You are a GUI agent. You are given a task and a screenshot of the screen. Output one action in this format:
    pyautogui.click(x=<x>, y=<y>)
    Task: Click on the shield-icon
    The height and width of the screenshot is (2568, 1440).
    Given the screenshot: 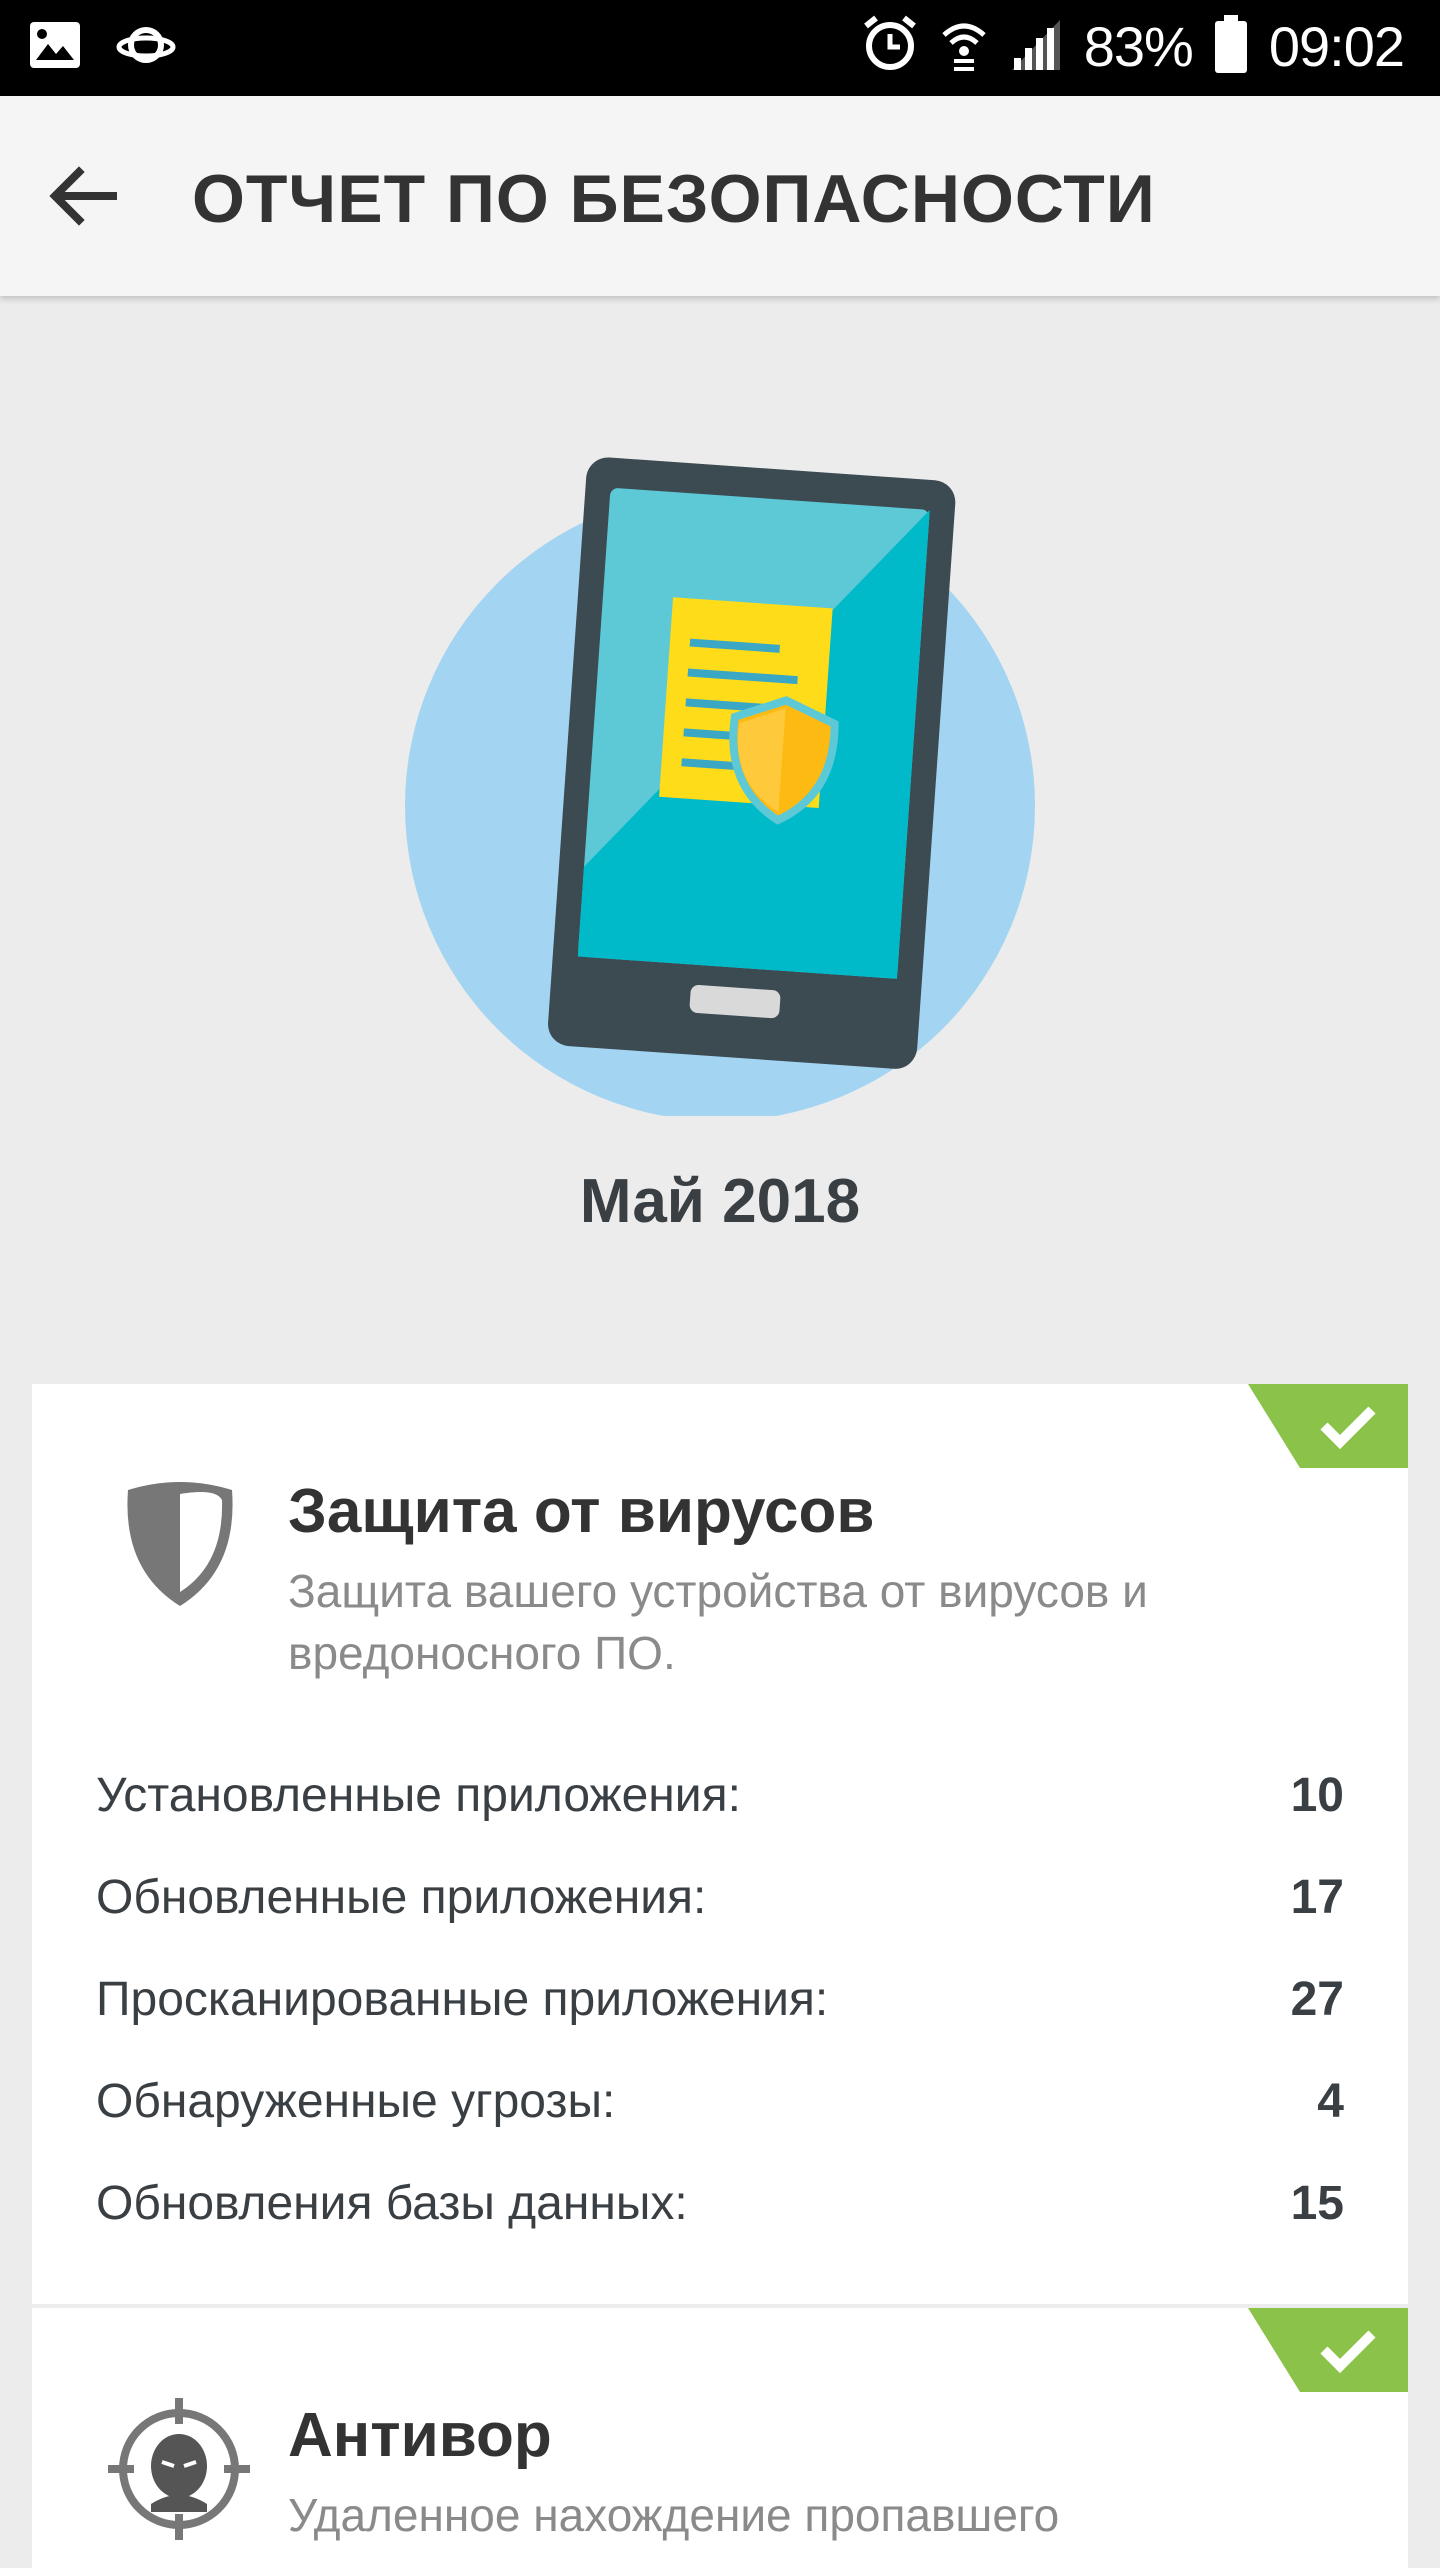 What is the action you would take?
    pyautogui.click(x=180, y=1544)
    